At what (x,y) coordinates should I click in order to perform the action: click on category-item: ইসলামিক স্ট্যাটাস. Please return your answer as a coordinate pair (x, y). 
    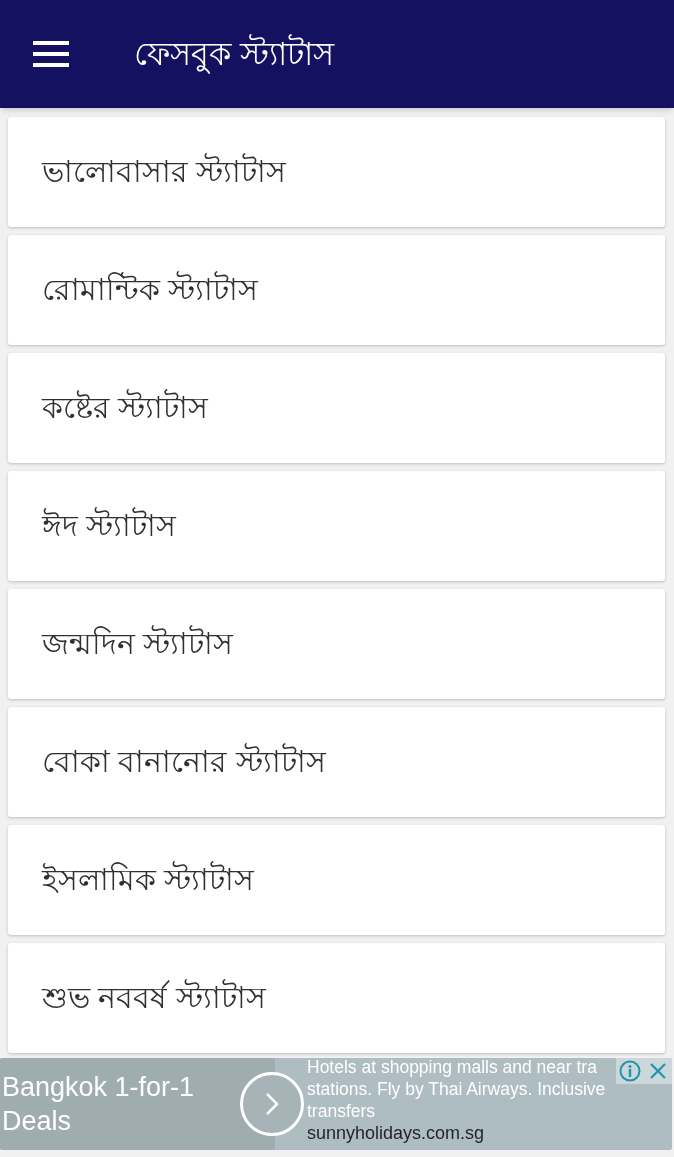
    Looking at the image, I should click on (336, 880).